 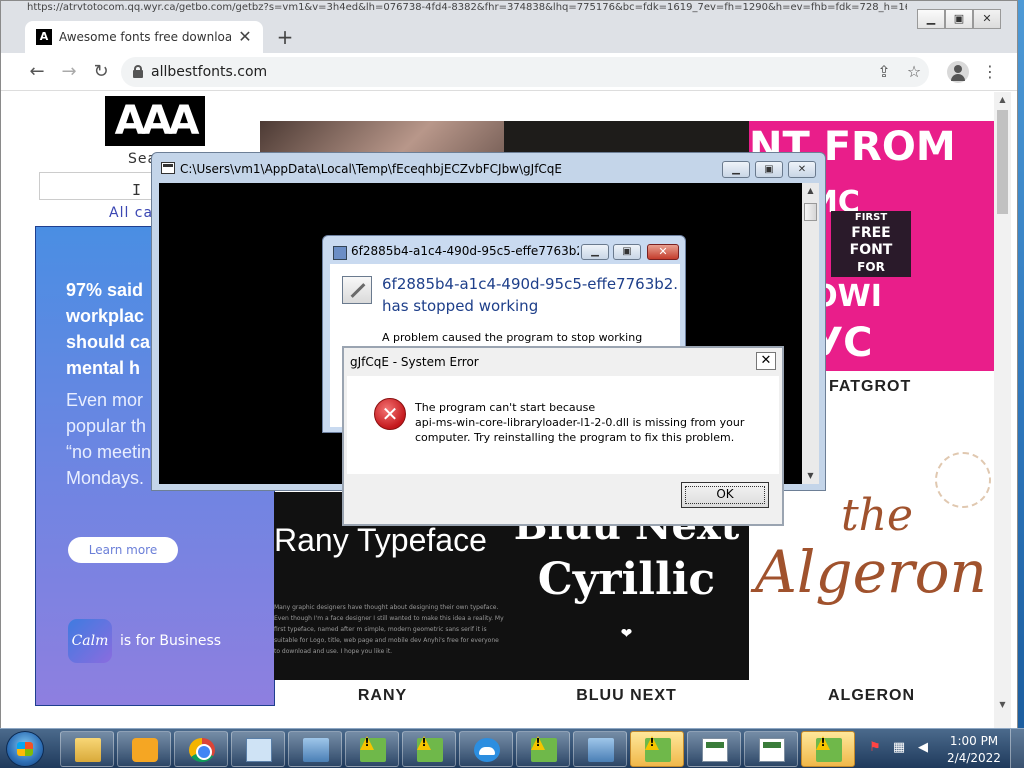 What do you see at coordinates (101, 72) in the screenshot?
I see `reload-icon: ↻` at bounding box center [101, 72].